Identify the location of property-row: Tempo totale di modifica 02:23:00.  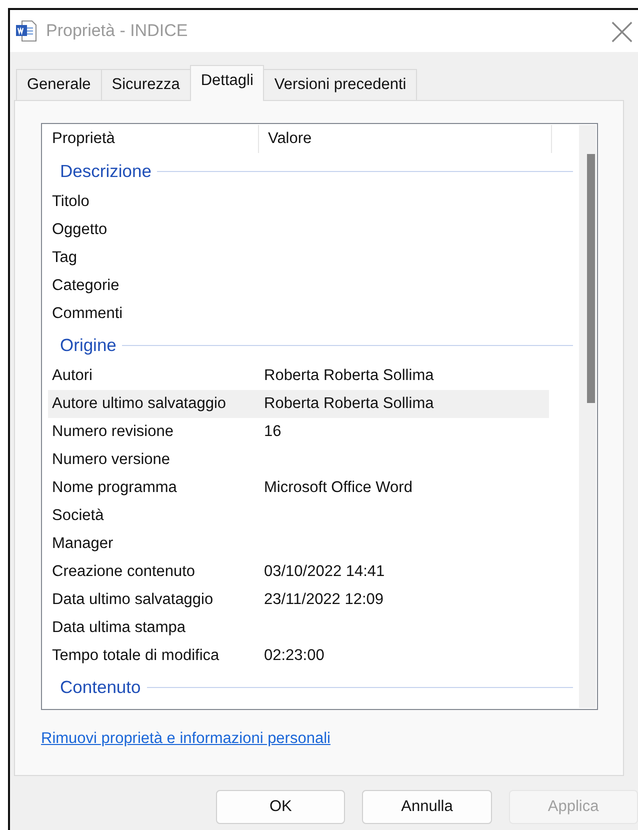
(298, 656).